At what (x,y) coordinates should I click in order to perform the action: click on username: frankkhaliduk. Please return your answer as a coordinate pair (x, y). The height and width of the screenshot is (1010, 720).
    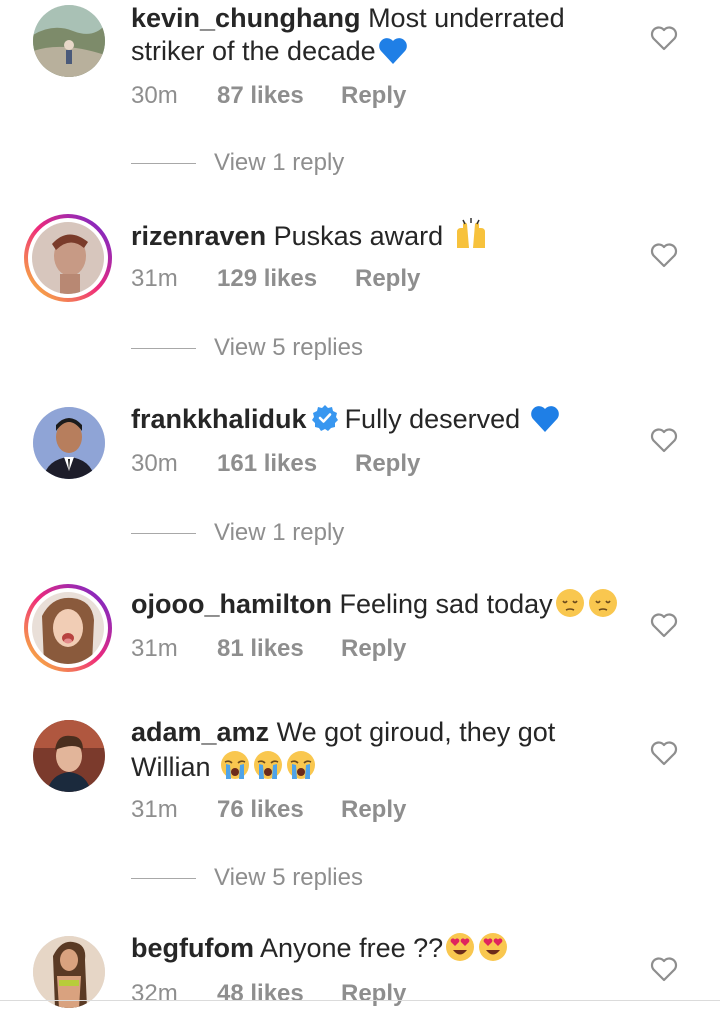
    Looking at the image, I should click on (219, 419).